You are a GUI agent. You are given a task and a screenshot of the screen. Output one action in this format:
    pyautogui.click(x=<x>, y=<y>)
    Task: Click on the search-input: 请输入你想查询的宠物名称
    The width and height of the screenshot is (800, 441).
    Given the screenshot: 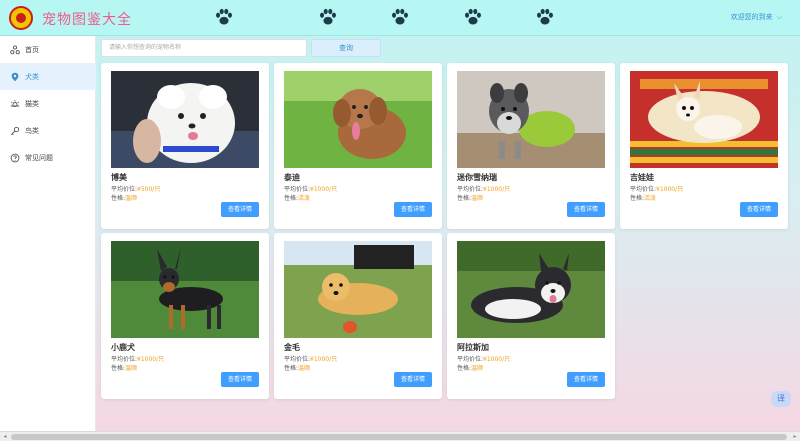 What is the action you would take?
    pyautogui.click(x=204, y=48)
    